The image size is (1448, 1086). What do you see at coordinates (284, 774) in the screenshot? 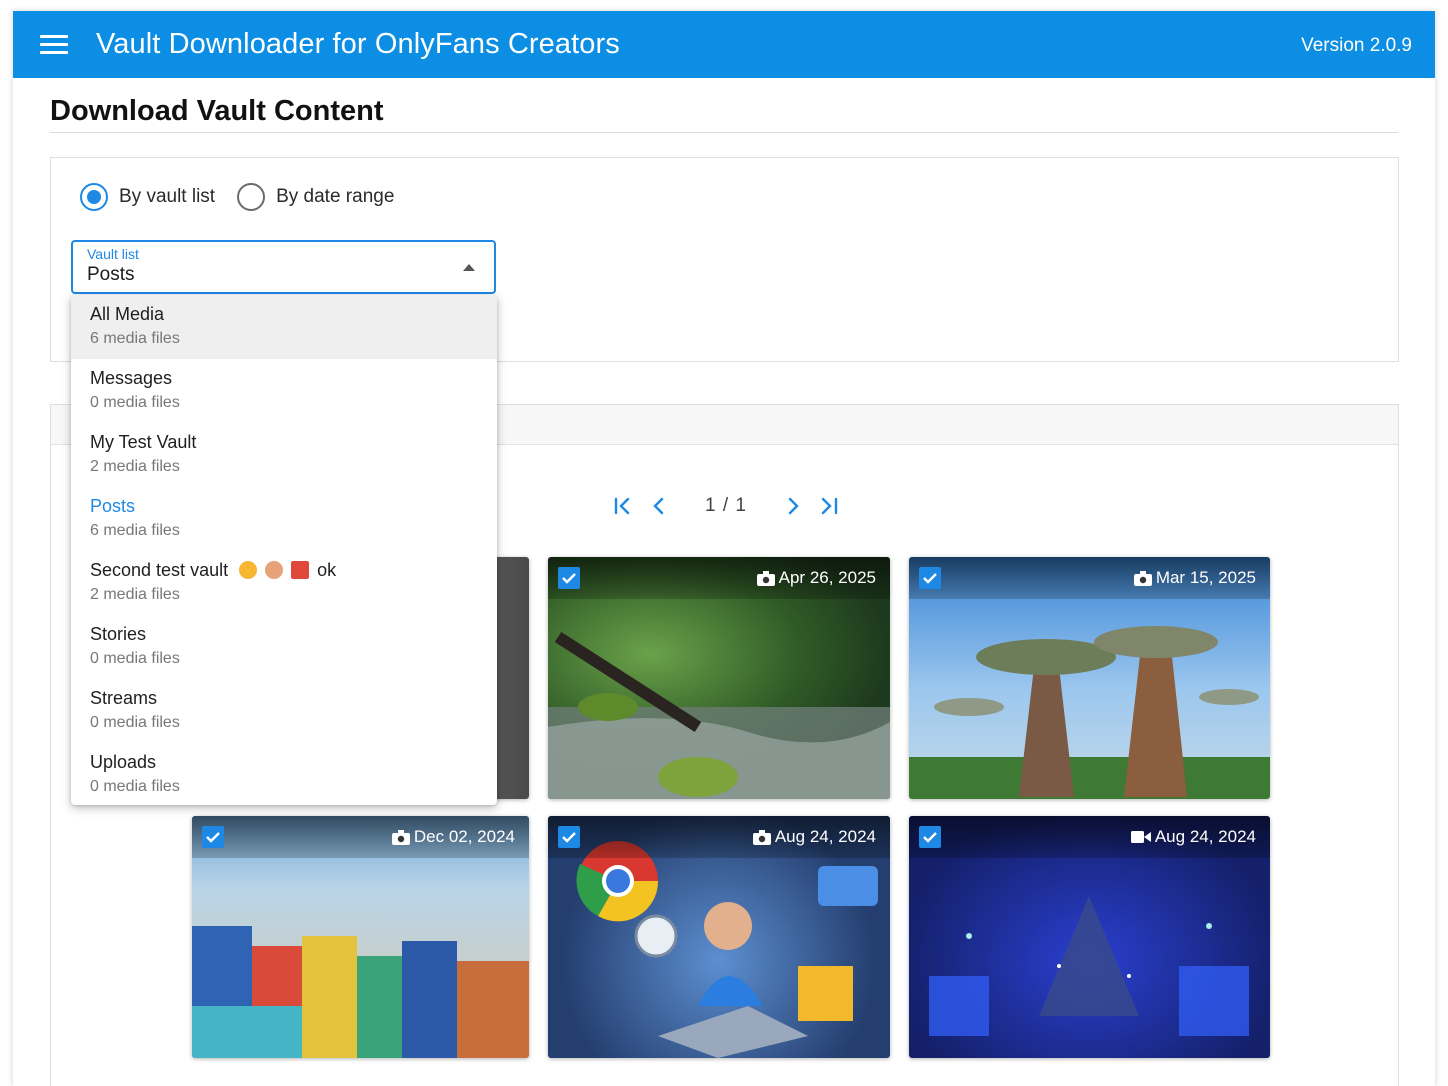
I see `vault-option-uploads: Uploads 0 media files` at bounding box center [284, 774].